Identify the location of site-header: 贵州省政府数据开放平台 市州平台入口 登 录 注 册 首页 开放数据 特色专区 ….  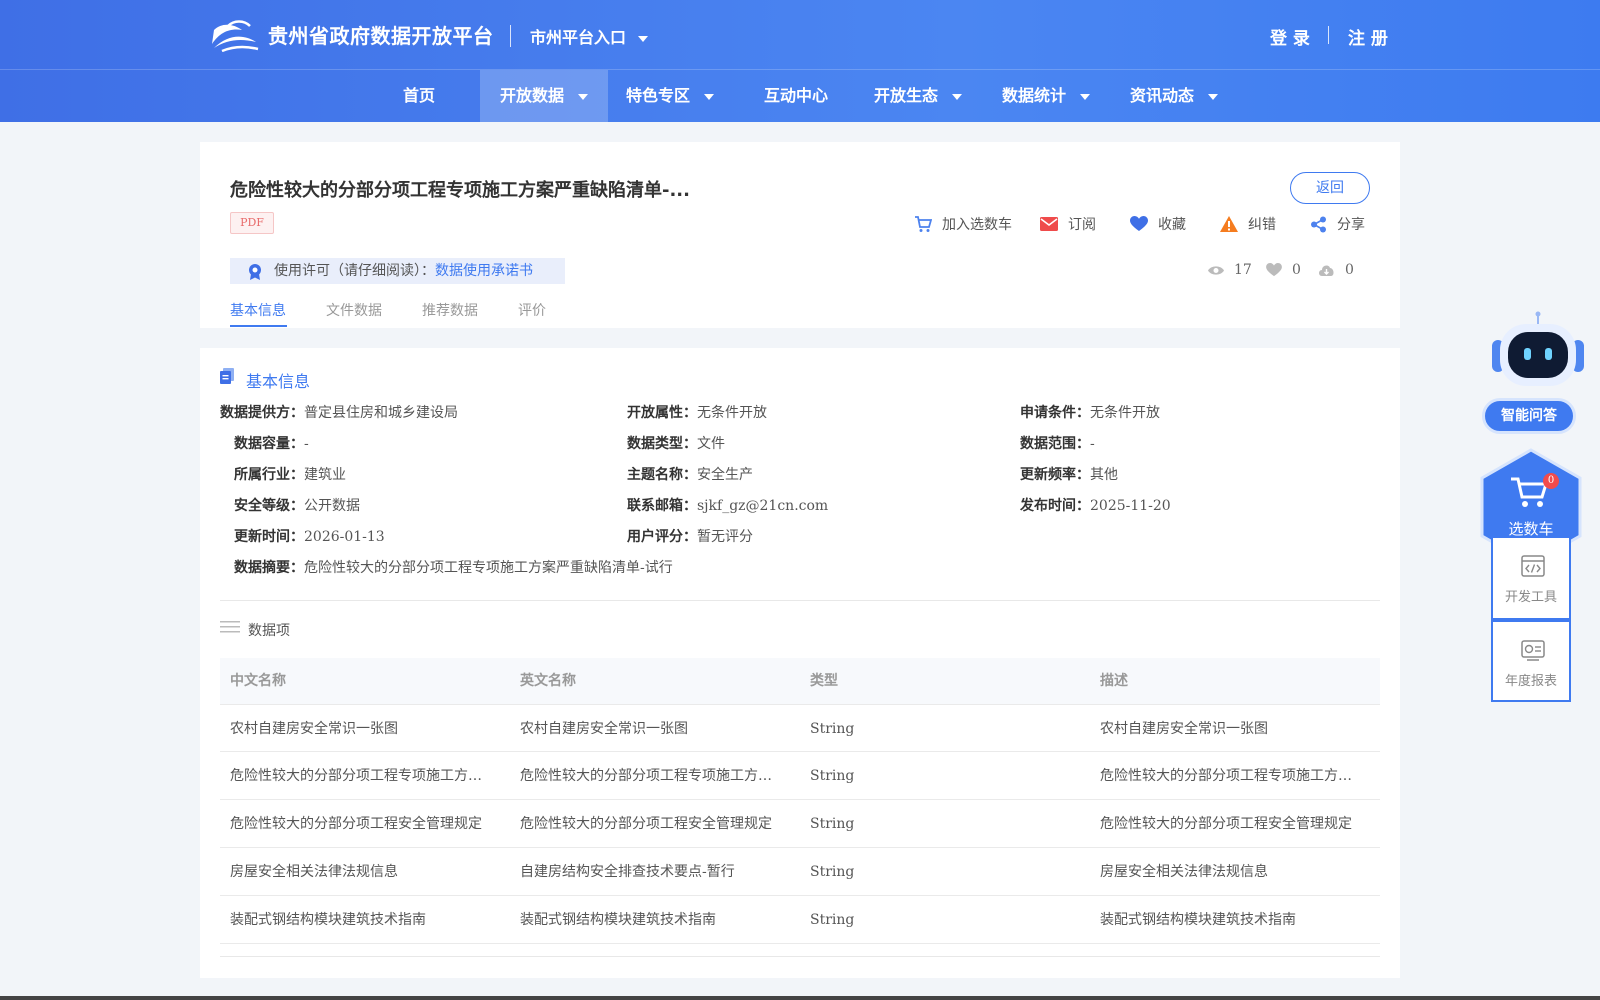
(800, 61).